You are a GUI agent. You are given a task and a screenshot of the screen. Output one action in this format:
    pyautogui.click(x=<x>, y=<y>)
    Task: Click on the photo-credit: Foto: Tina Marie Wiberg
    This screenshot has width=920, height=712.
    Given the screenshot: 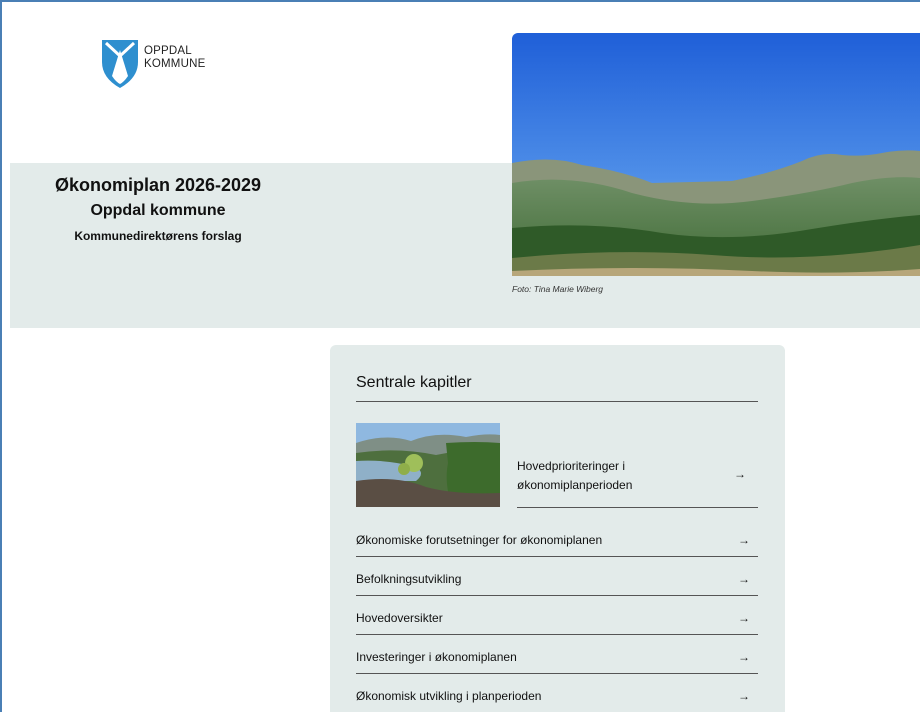 What is the action you would take?
    pyautogui.click(x=558, y=289)
    